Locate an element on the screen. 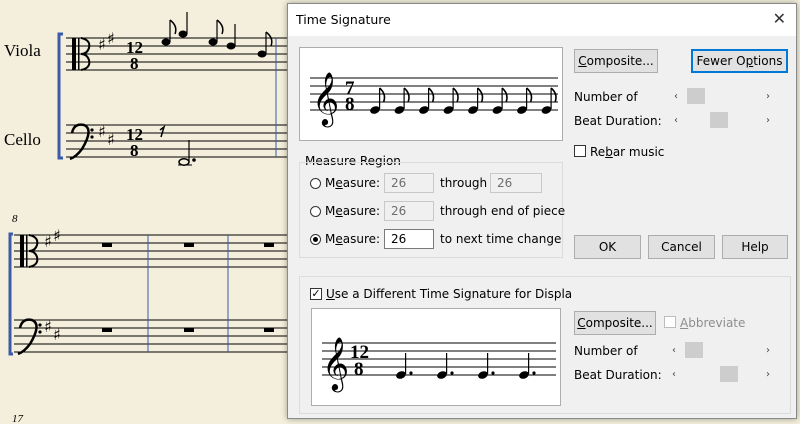  display-number-of-label: Number of is located at coordinates (606, 351).